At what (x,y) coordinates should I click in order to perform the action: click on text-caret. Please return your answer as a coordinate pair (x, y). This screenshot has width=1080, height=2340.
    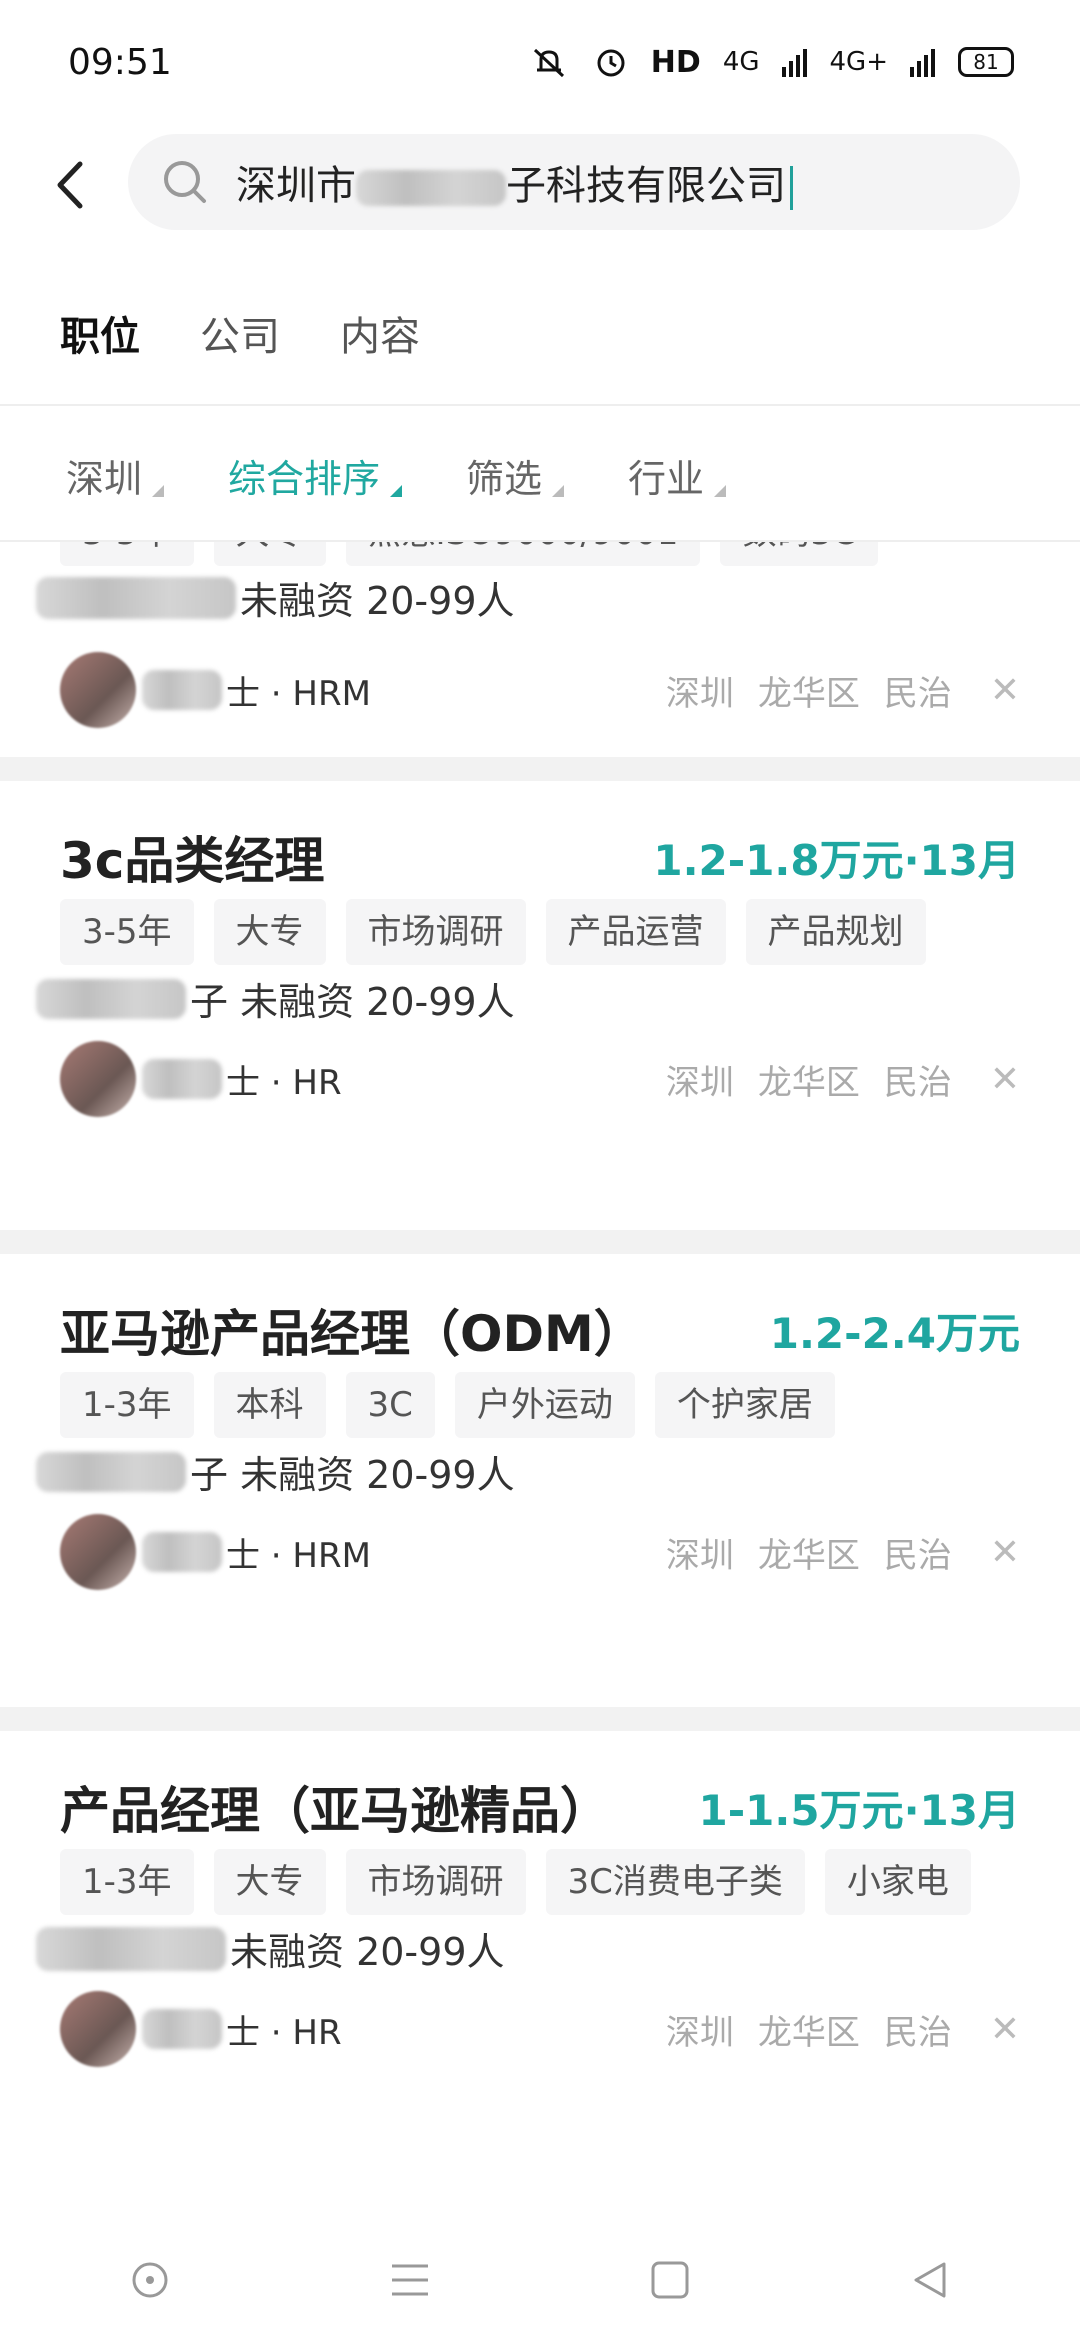
    Looking at the image, I should click on (791, 188).